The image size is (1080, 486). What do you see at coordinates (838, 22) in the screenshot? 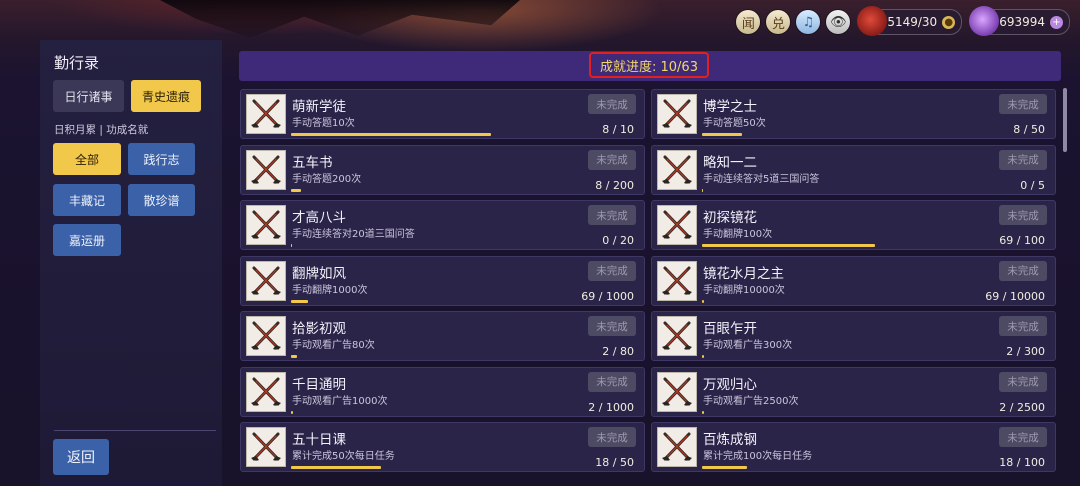
I see `eye-icon: 👁` at bounding box center [838, 22].